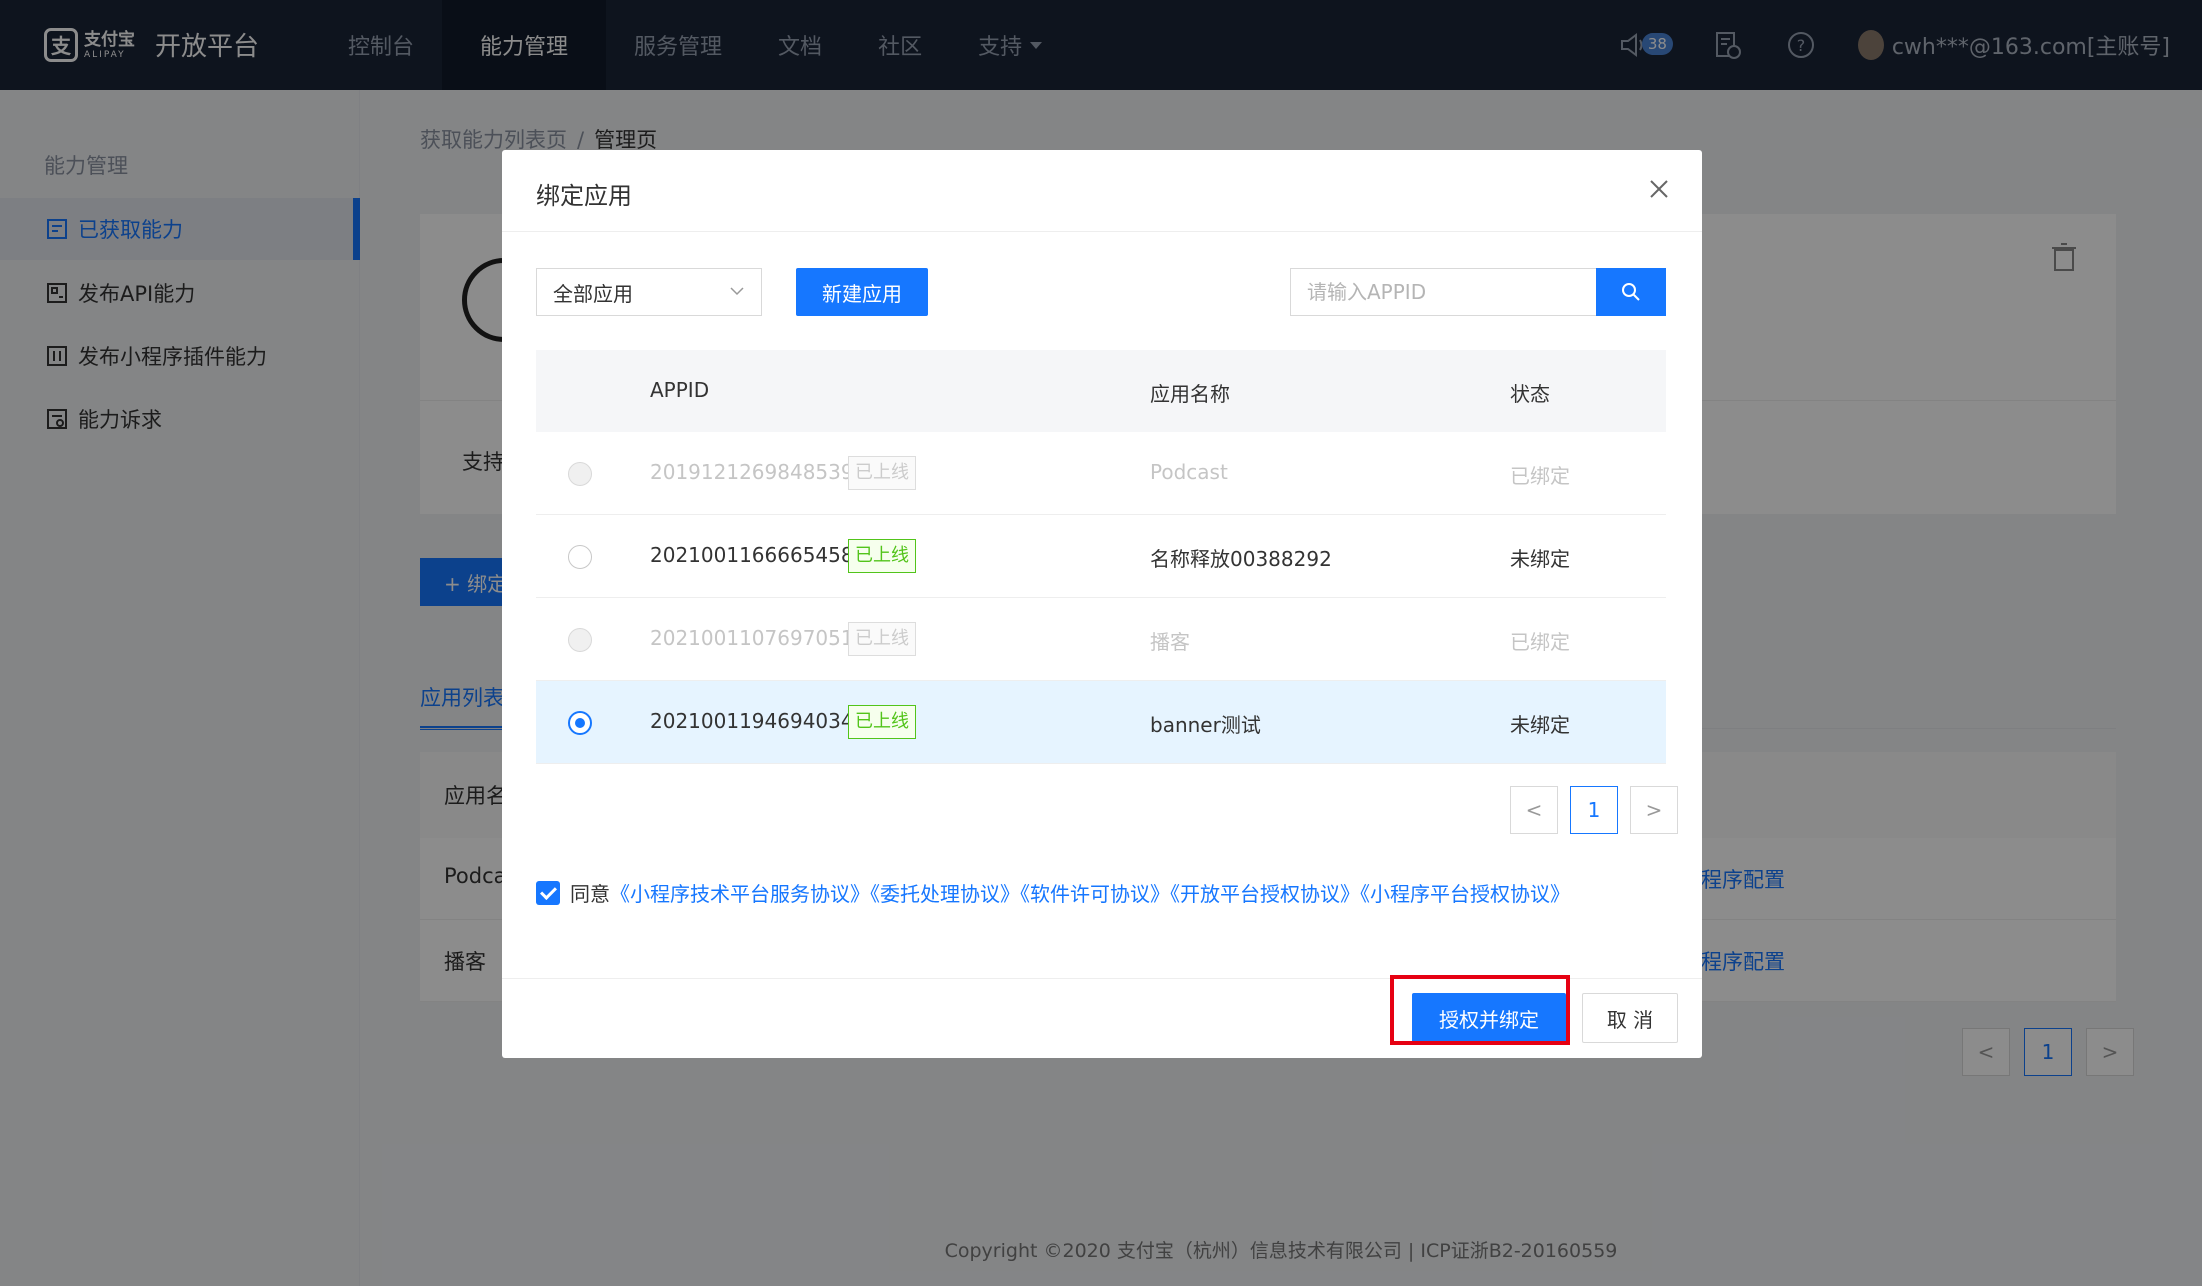  I want to click on modal-footer: 授权并绑定 取 消, so click(1102, 1016).